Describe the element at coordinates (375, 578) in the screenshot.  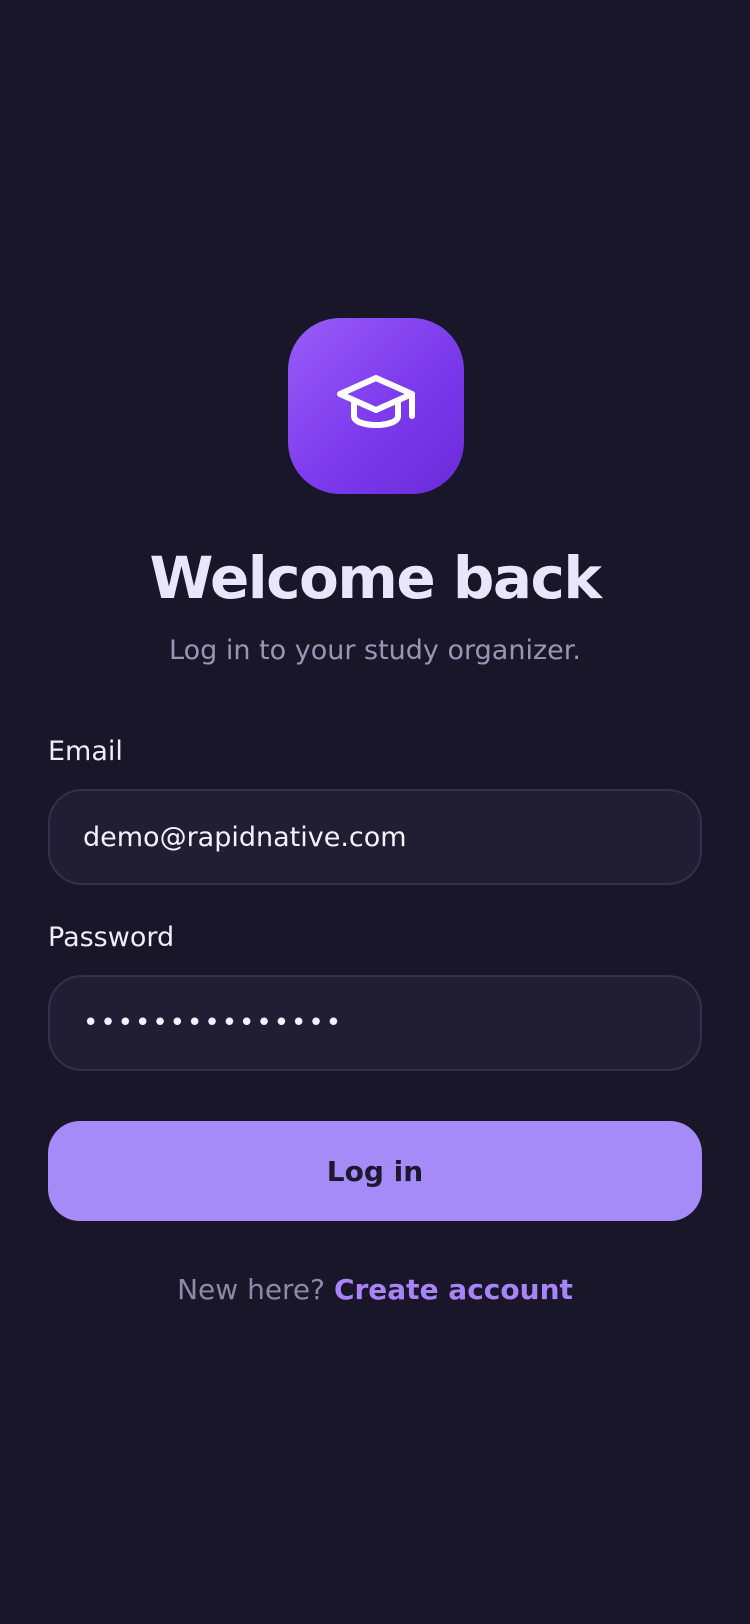
I see `page-title: Welcome back` at that location.